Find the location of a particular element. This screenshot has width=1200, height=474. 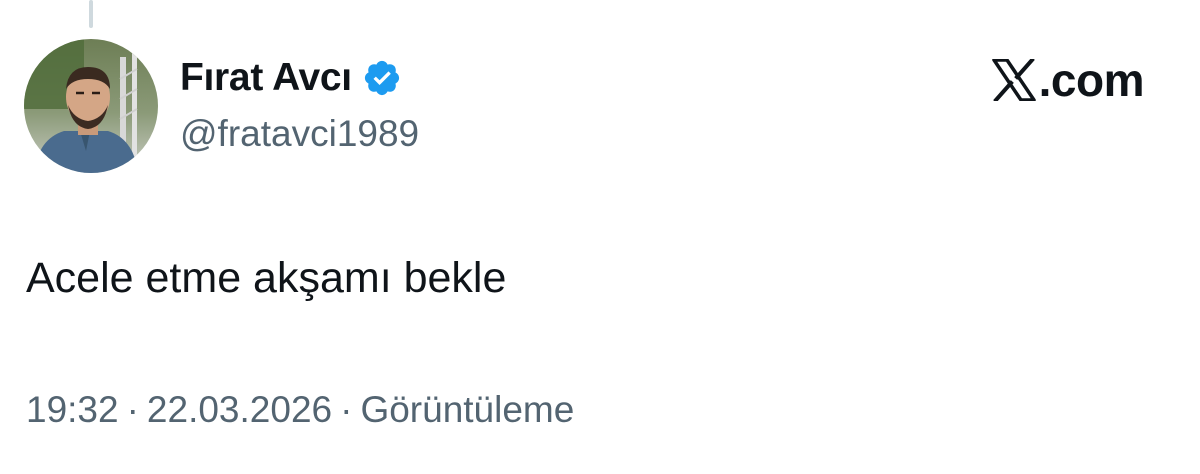

brand-logo: .com is located at coordinates (1068, 80).